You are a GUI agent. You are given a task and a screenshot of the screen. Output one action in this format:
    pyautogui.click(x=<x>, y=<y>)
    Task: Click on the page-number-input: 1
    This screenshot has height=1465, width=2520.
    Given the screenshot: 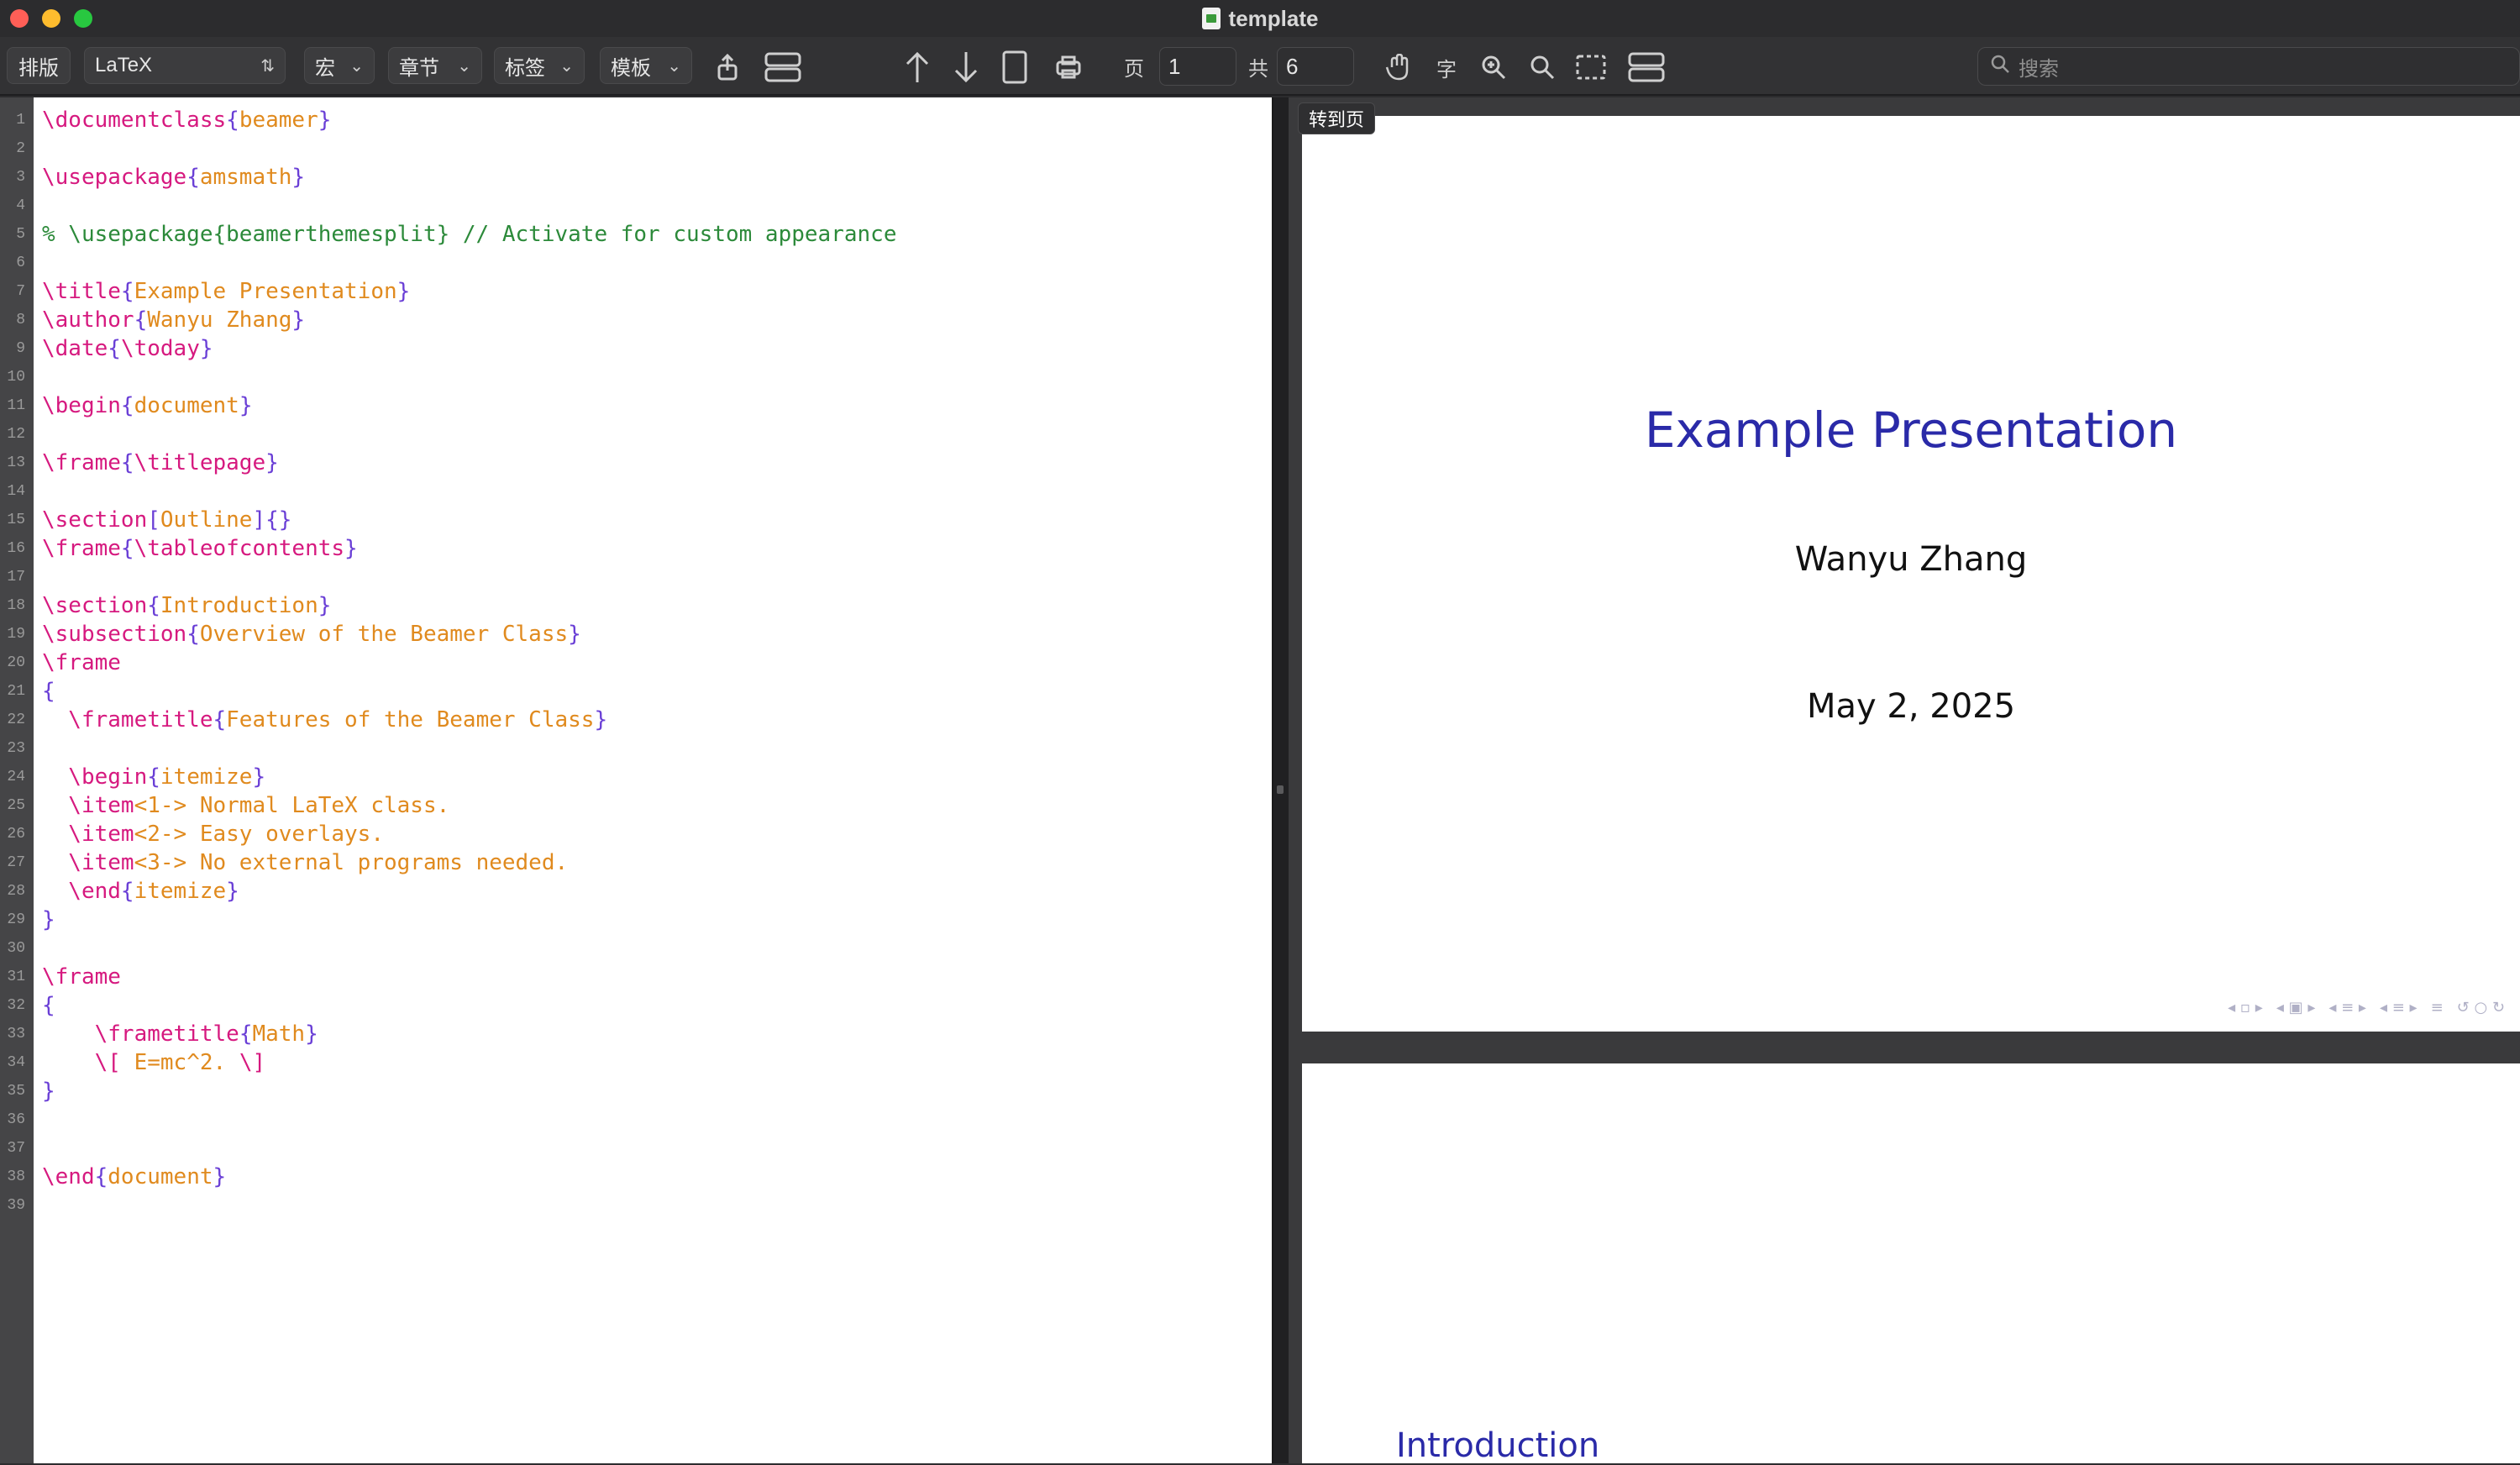 What is the action you would take?
    pyautogui.click(x=1197, y=66)
    